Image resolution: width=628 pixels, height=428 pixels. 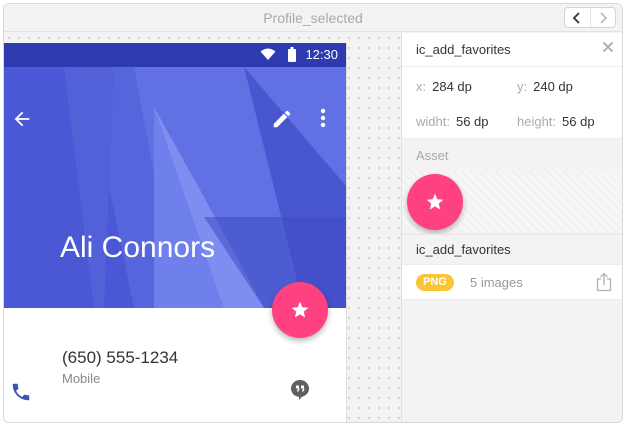 What do you see at coordinates (452, 86) in the screenshot?
I see `metric-x-value: 284 dp` at bounding box center [452, 86].